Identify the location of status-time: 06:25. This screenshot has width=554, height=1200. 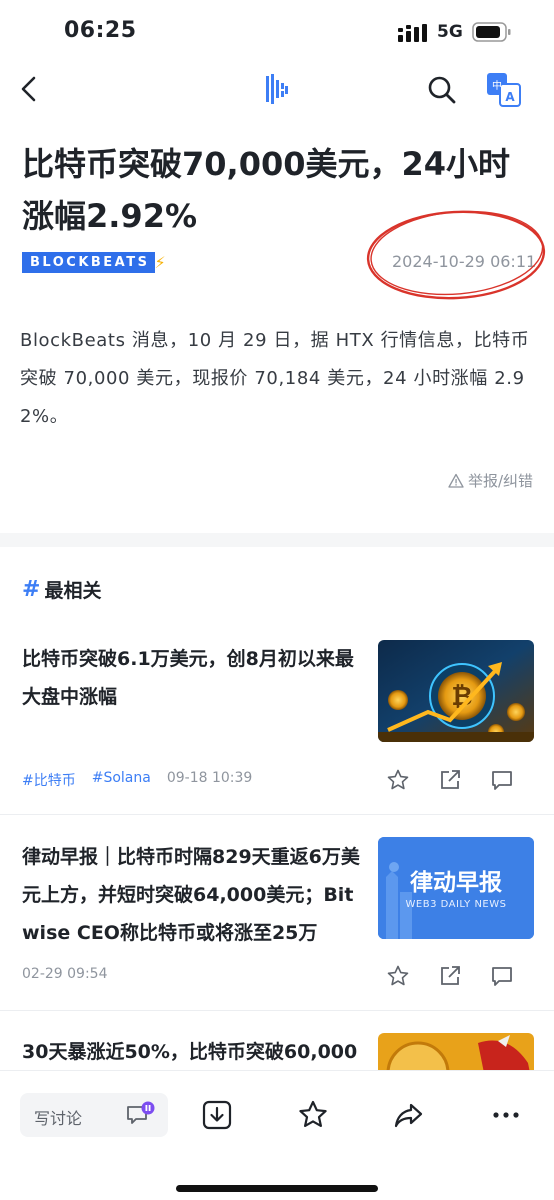
(100, 30).